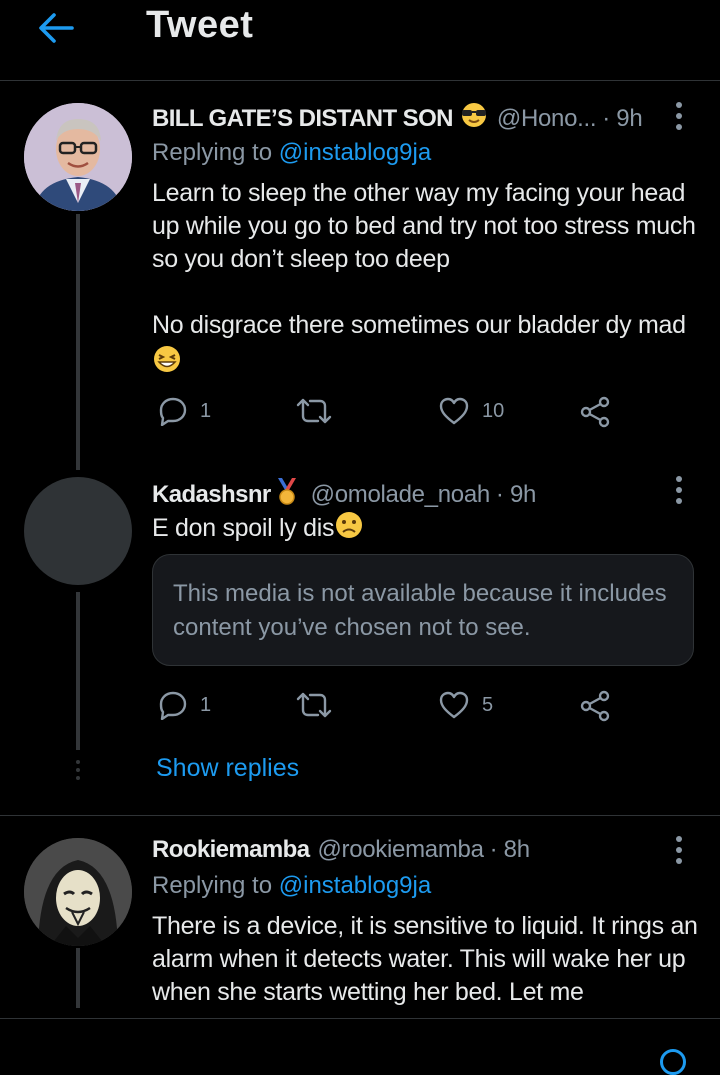  Describe the element at coordinates (400, 494) in the screenshot. I see `user-handle: @omolade_noah` at that location.